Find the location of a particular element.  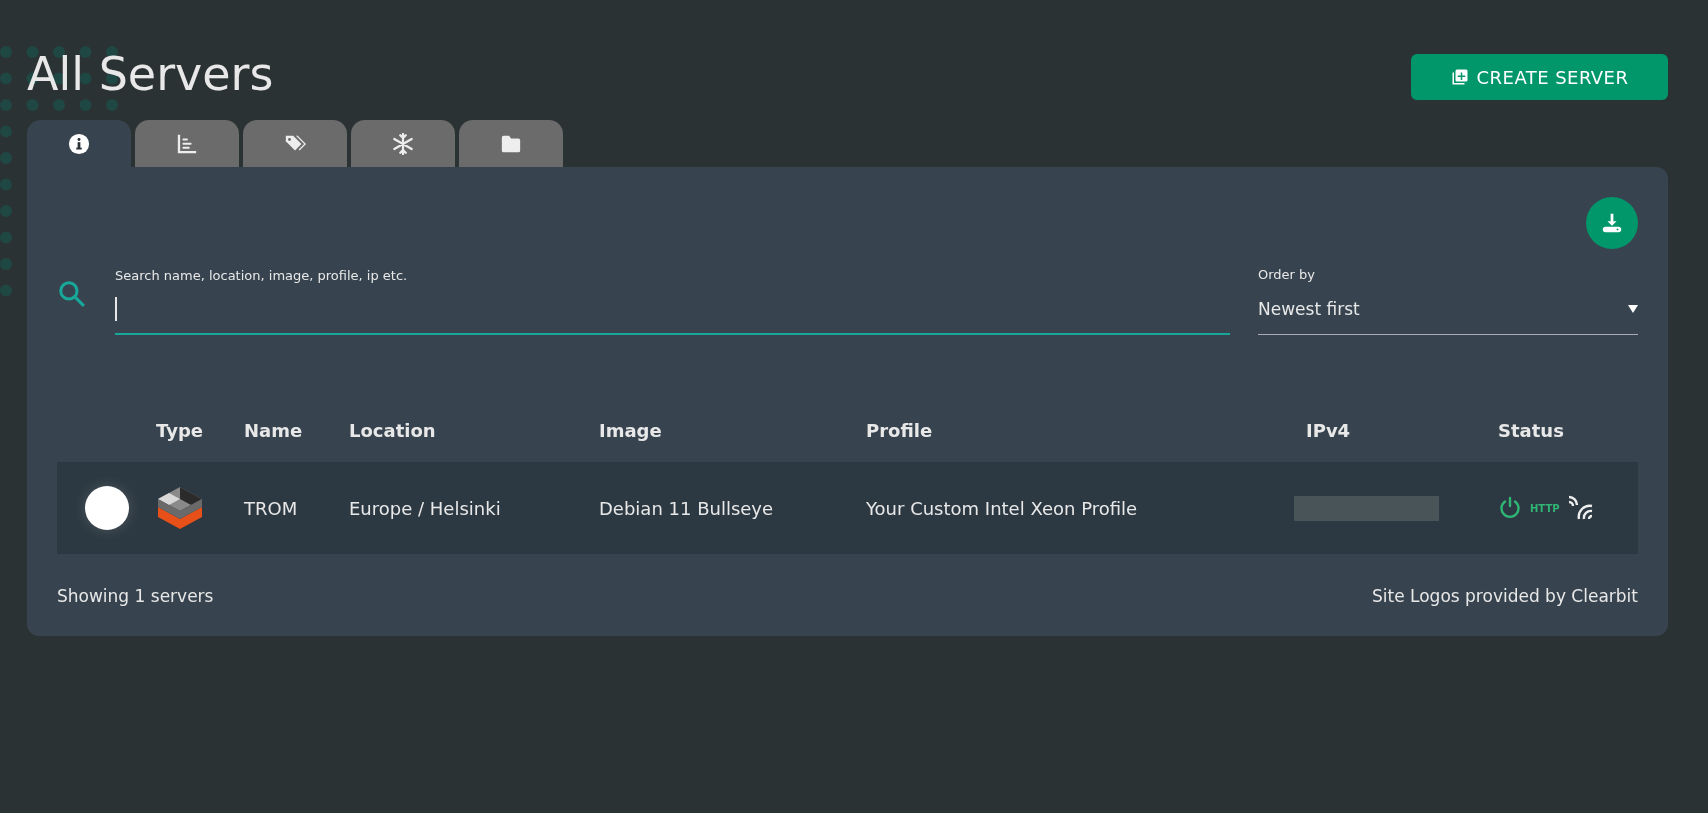

column-header: Status is located at coordinates (1531, 430).